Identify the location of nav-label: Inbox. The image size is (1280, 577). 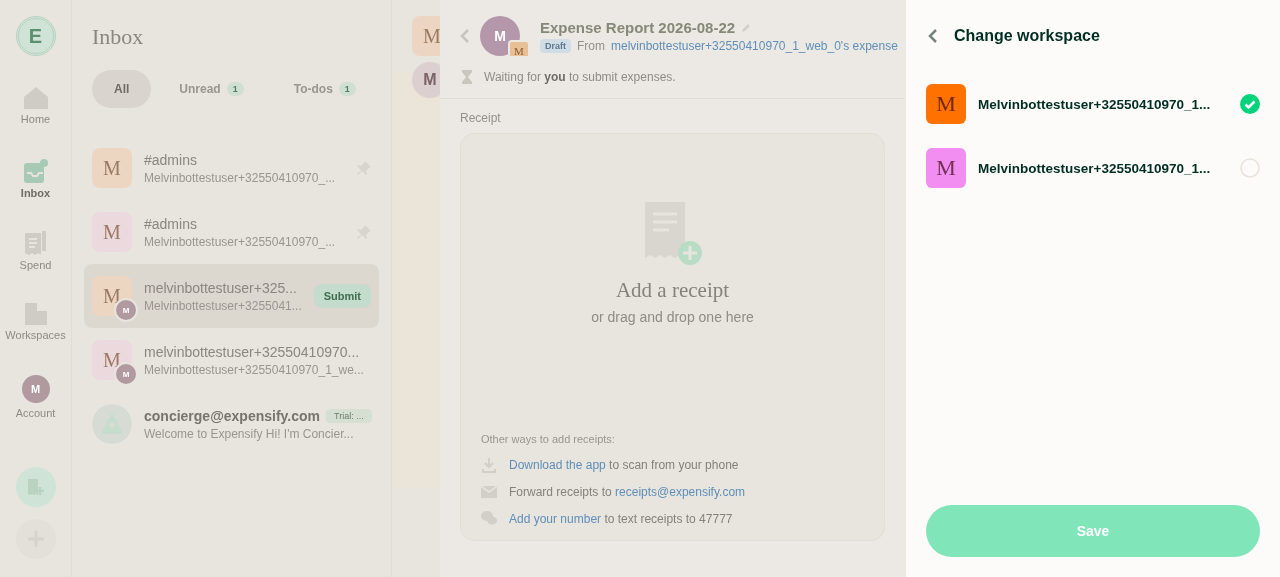
(35, 193).